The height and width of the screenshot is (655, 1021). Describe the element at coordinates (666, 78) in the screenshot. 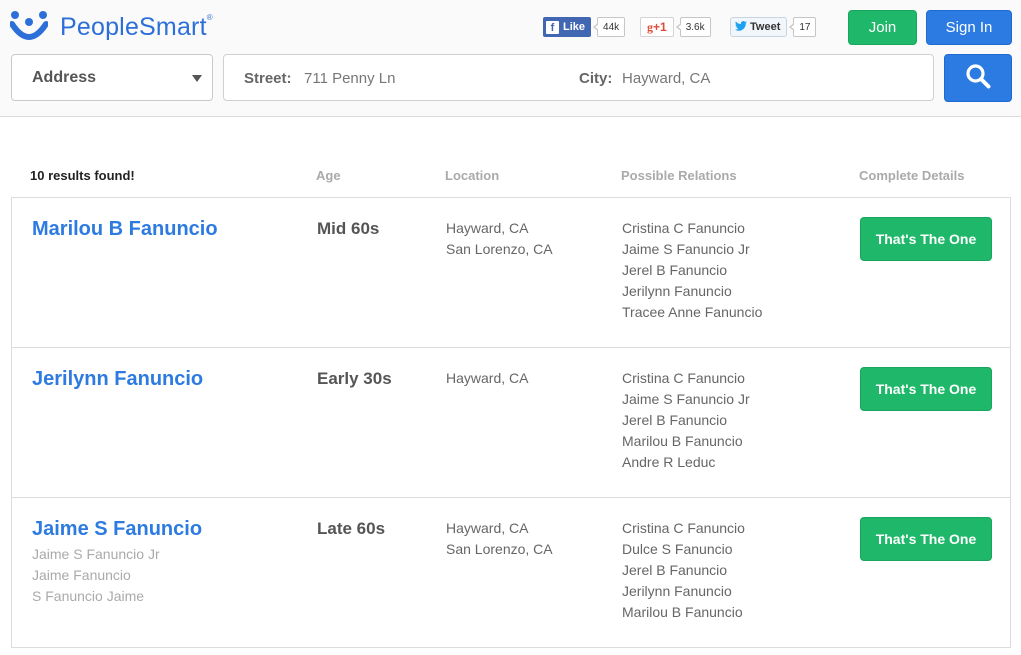

I see `city-input: Hayward, CA` at that location.